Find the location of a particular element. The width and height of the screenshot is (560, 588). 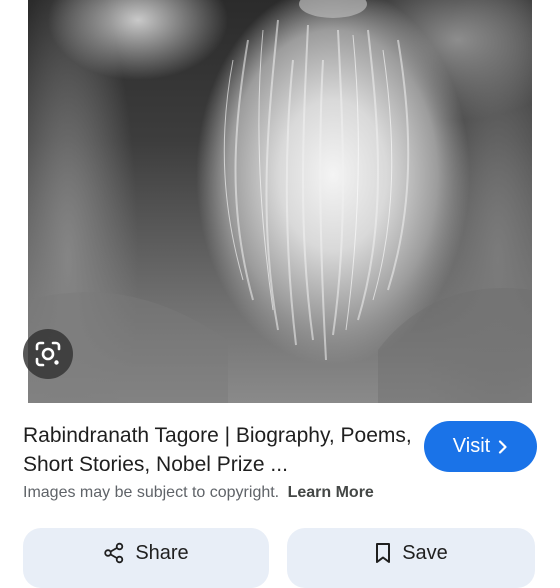

share-icon is located at coordinates (114, 553).